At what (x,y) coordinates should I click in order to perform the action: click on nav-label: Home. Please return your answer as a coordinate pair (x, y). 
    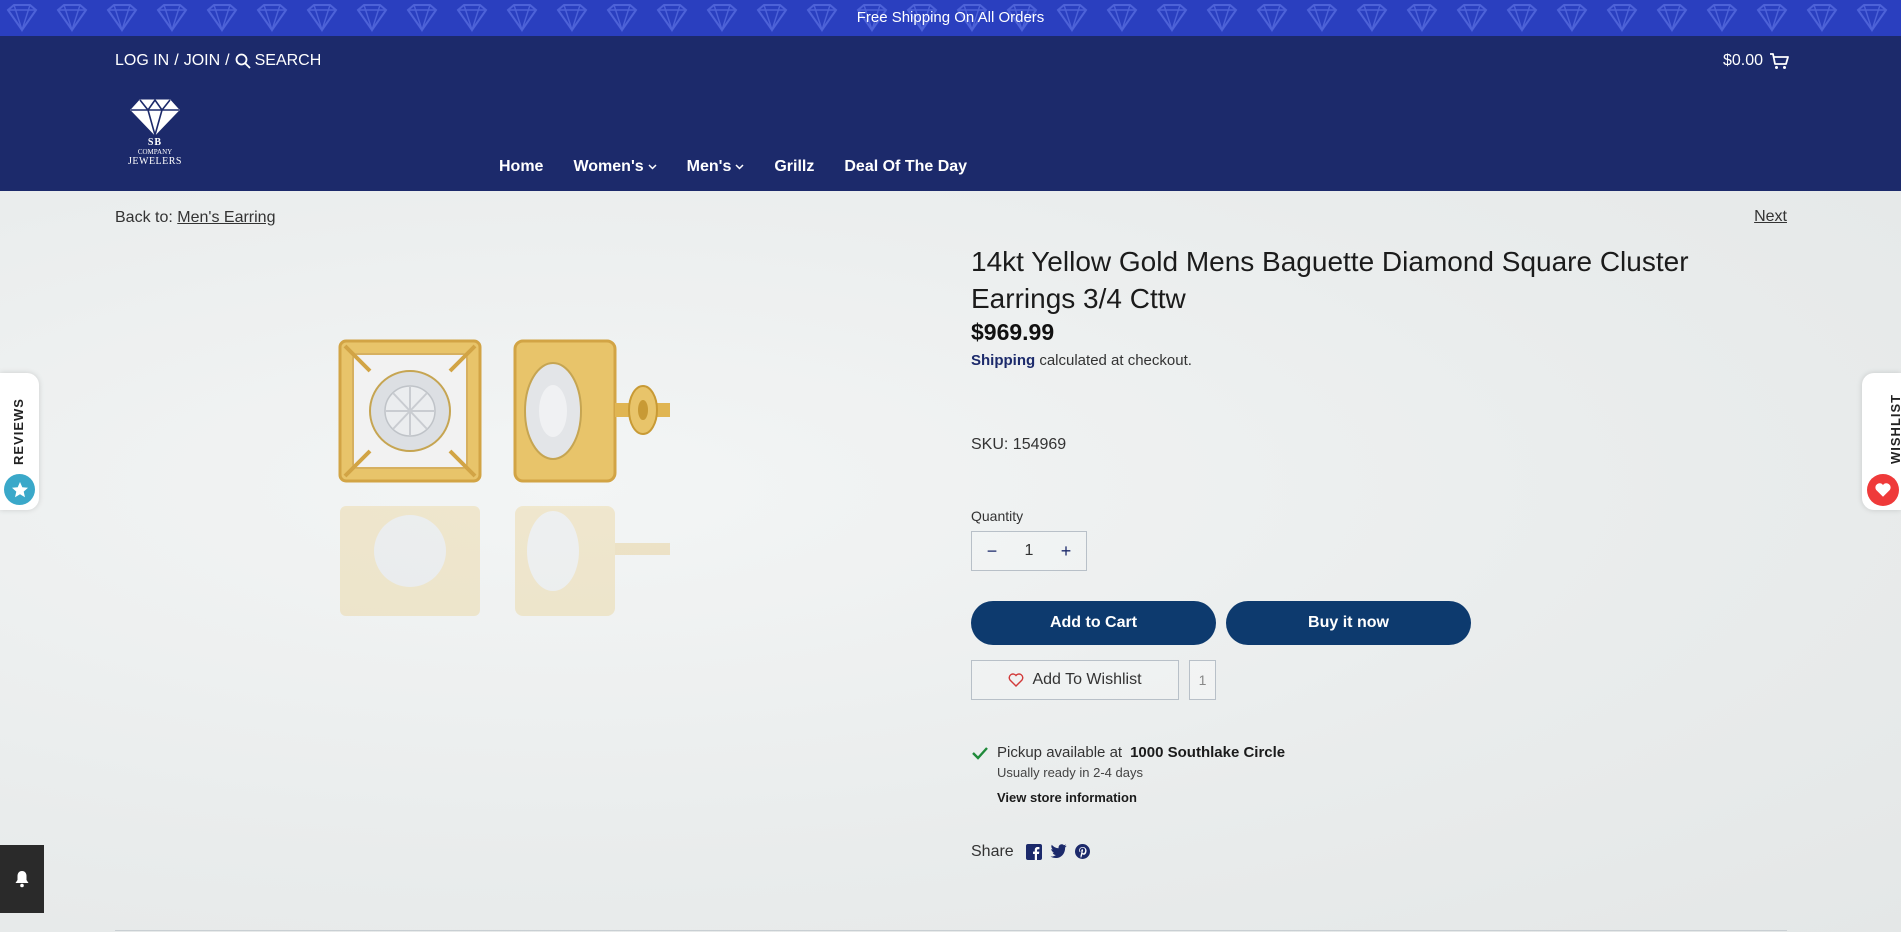
    Looking at the image, I should click on (521, 166).